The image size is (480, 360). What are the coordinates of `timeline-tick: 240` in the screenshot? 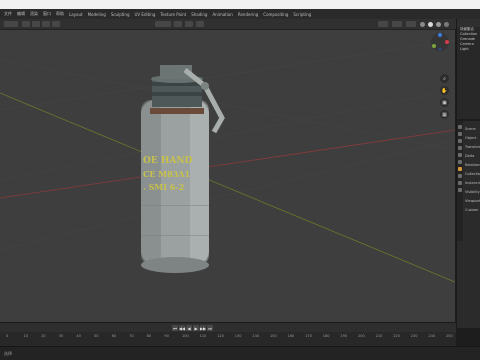 It's located at (432, 336).